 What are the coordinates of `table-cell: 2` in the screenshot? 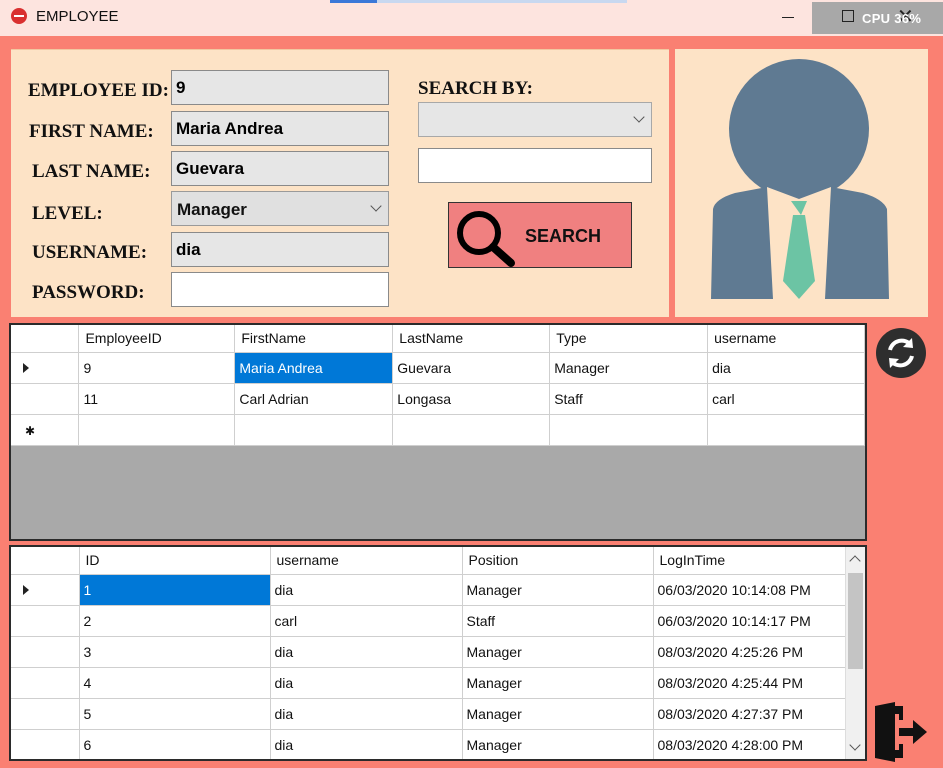 It's located at (175, 621).